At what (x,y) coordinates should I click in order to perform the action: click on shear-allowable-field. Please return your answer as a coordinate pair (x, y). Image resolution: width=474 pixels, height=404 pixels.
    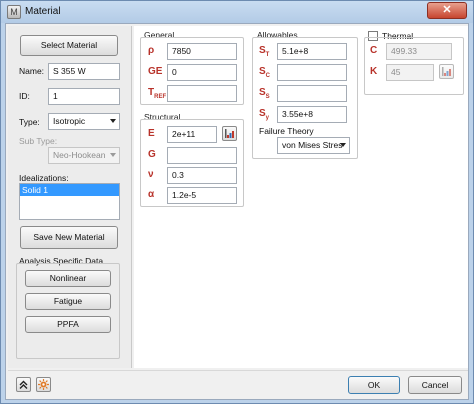
    Looking at the image, I should click on (312, 93).